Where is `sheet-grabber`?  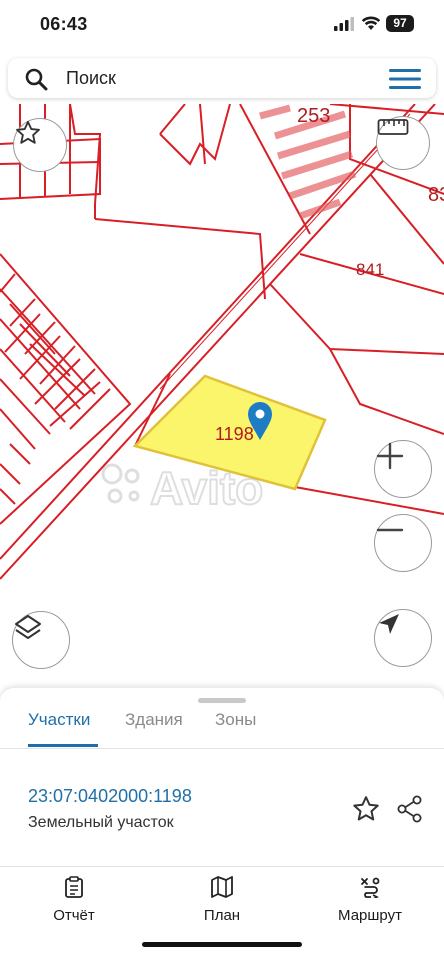 sheet-grabber is located at coordinates (222, 700).